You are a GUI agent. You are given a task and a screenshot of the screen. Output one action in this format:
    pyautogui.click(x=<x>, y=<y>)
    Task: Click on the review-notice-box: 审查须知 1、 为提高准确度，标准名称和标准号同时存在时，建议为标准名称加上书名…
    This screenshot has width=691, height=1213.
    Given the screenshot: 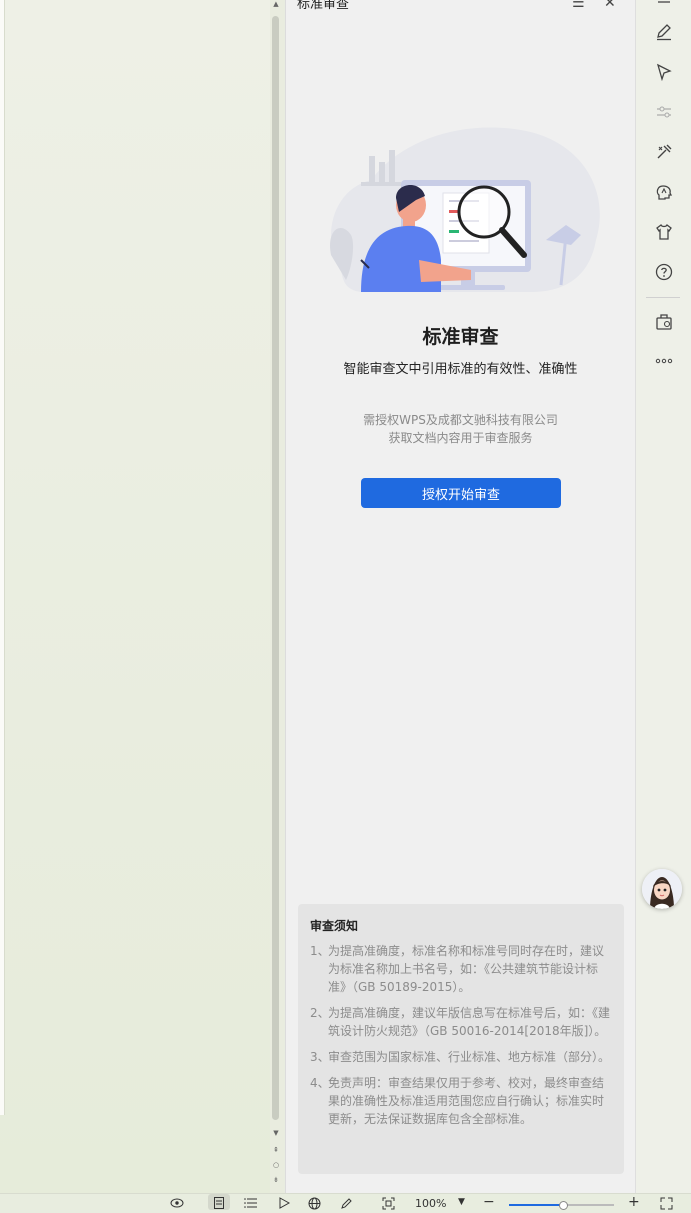 What is the action you would take?
    pyautogui.click(x=461, y=1039)
    